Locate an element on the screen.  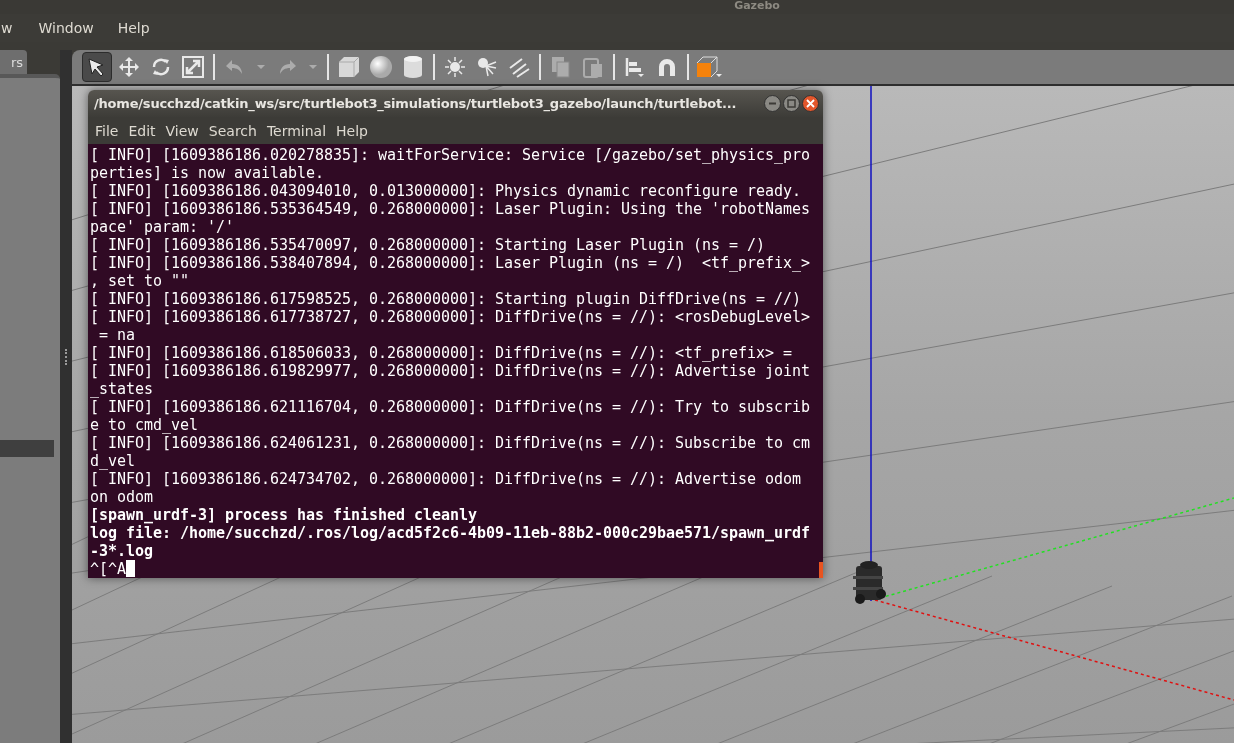
output-line: = na is located at coordinates (117, 335).